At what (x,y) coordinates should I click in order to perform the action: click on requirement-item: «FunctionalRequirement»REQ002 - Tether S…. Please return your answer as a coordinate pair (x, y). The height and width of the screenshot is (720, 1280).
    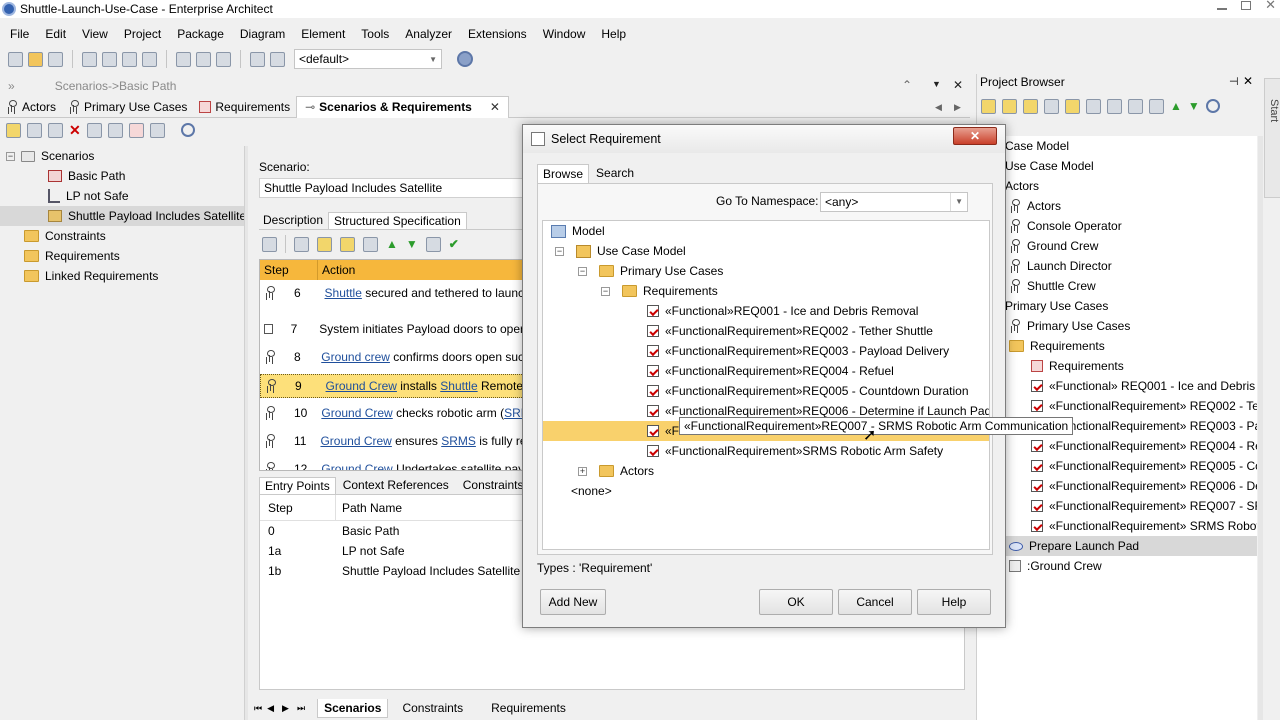
    Looking at the image, I should click on (790, 331).